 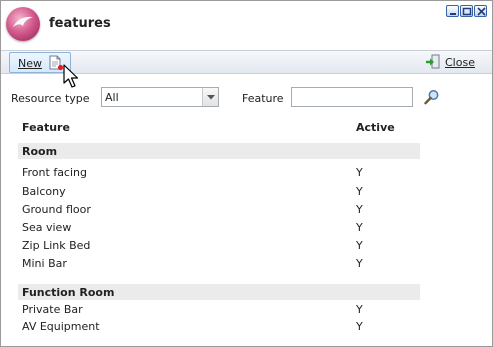 I want to click on feature-name: Ground floor, so click(x=56, y=209).